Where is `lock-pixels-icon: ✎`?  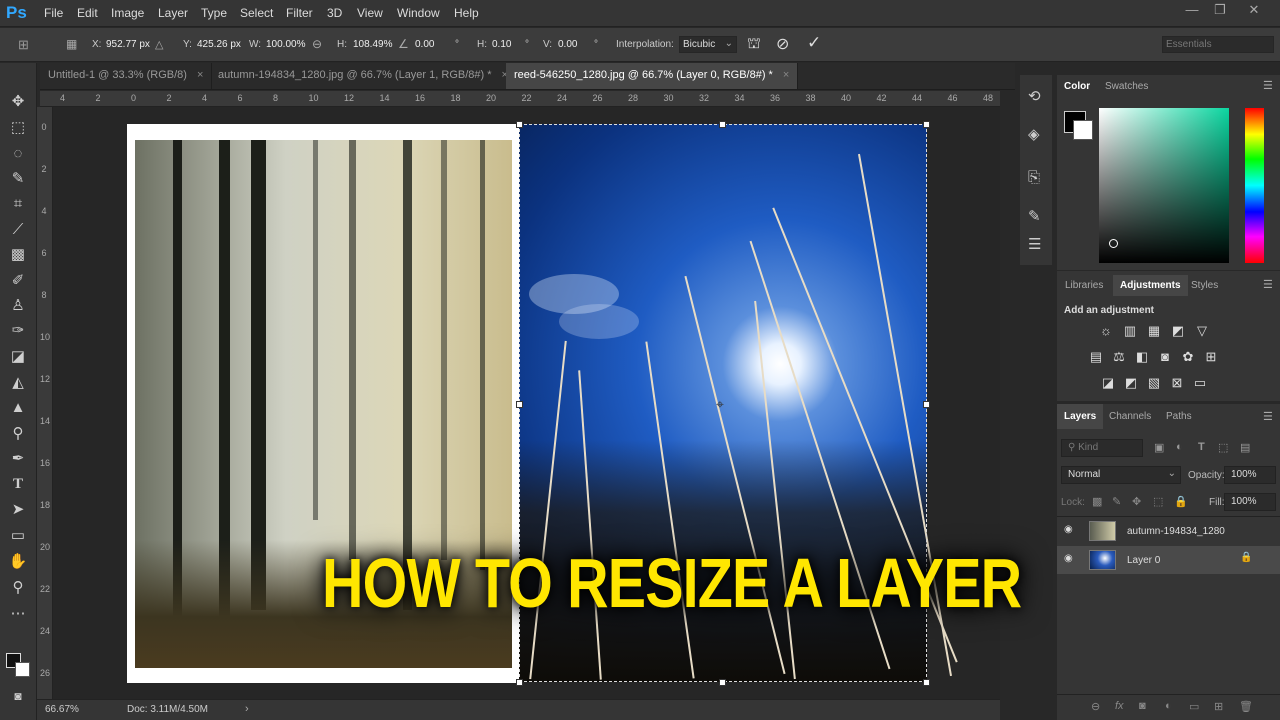
lock-pixels-icon: ✎ is located at coordinates (1116, 501).